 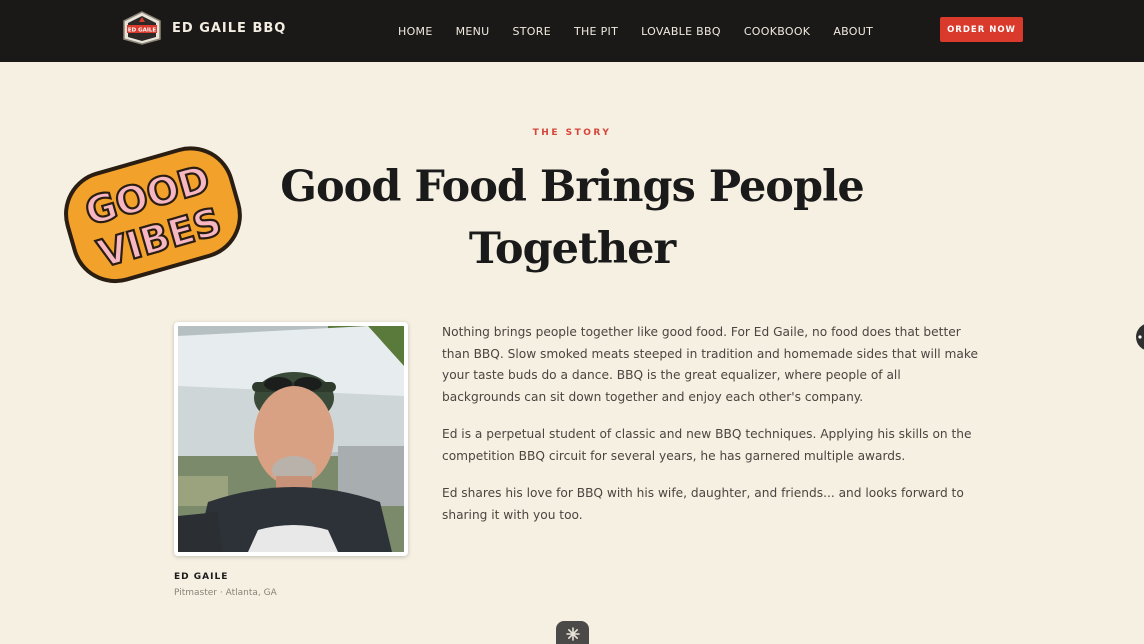 I want to click on brand-link: ED GAILE ED GAILE BBQ, so click(x=204, y=28).